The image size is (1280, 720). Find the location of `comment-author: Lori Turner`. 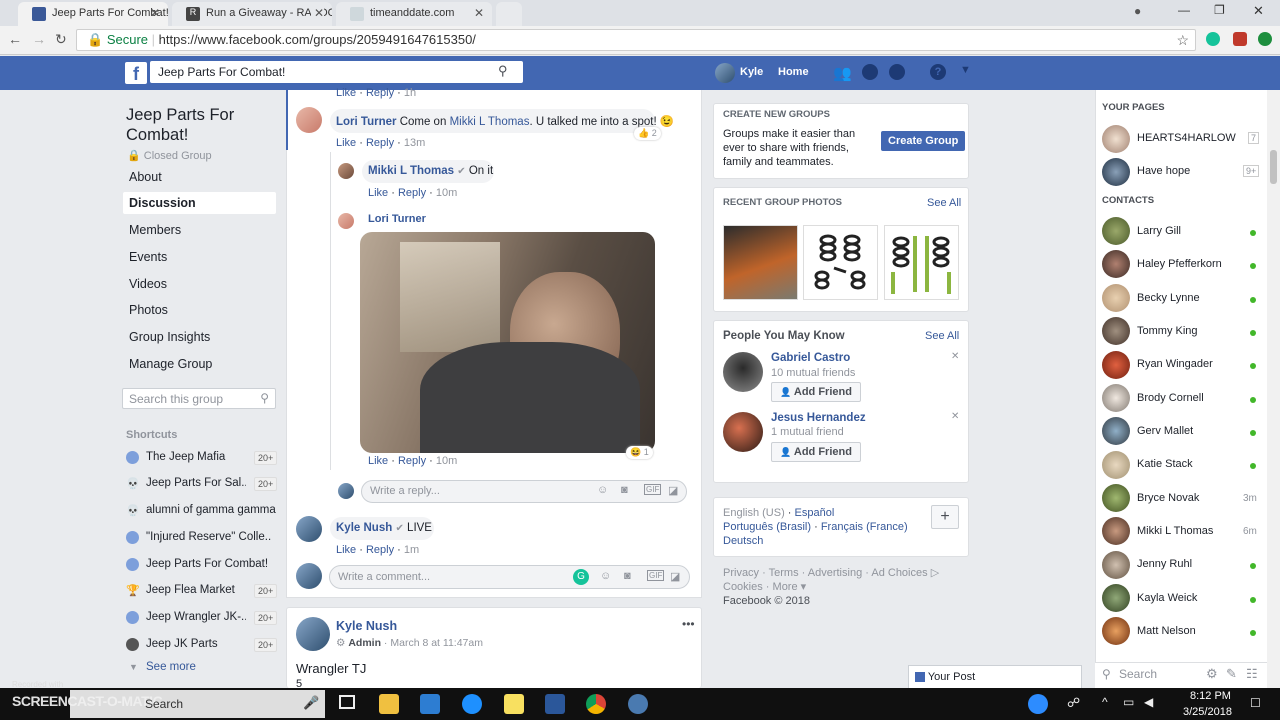

comment-author: Lori Turner is located at coordinates (366, 122).